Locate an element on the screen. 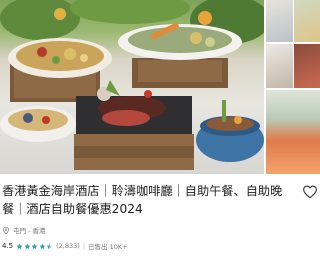  thumbnail-strip is located at coordinates (293, 87).